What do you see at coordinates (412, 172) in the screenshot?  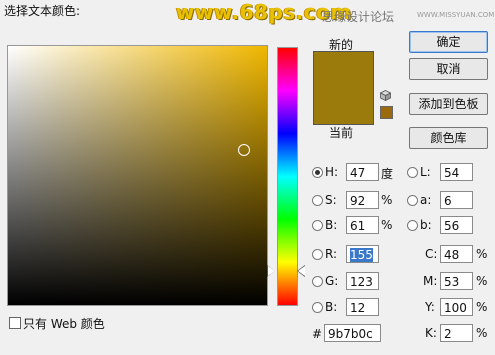 I see `lightness-radio` at bounding box center [412, 172].